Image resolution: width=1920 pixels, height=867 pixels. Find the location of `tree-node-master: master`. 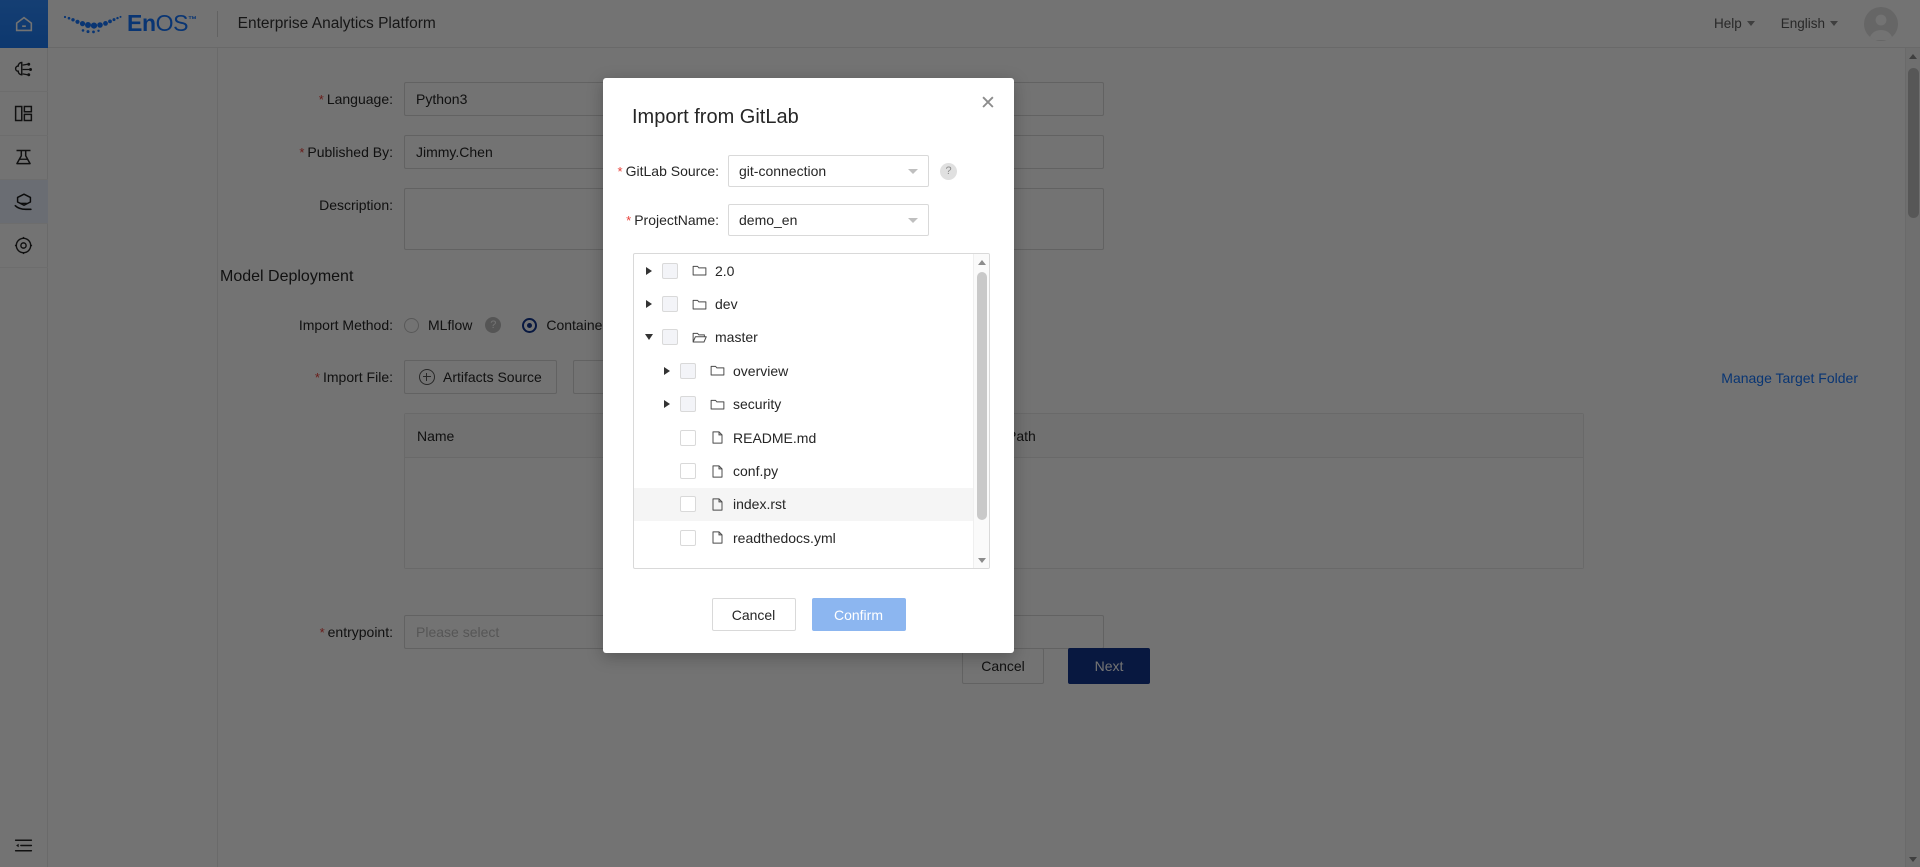

tree-node-master: master is located at coordinates (803, 337).